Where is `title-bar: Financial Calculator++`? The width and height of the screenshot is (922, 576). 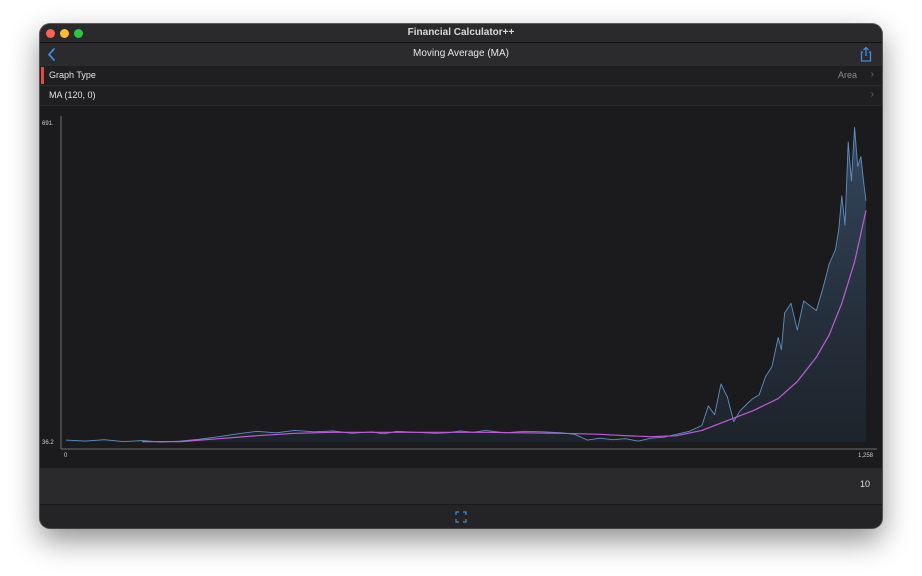
title-bar: Financial Calculator++ is located at coordinates (461, 33).